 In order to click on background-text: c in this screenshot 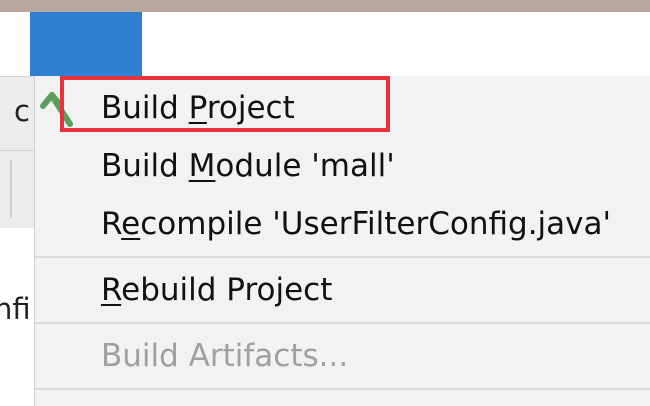, I will do `click(22, 111)`.